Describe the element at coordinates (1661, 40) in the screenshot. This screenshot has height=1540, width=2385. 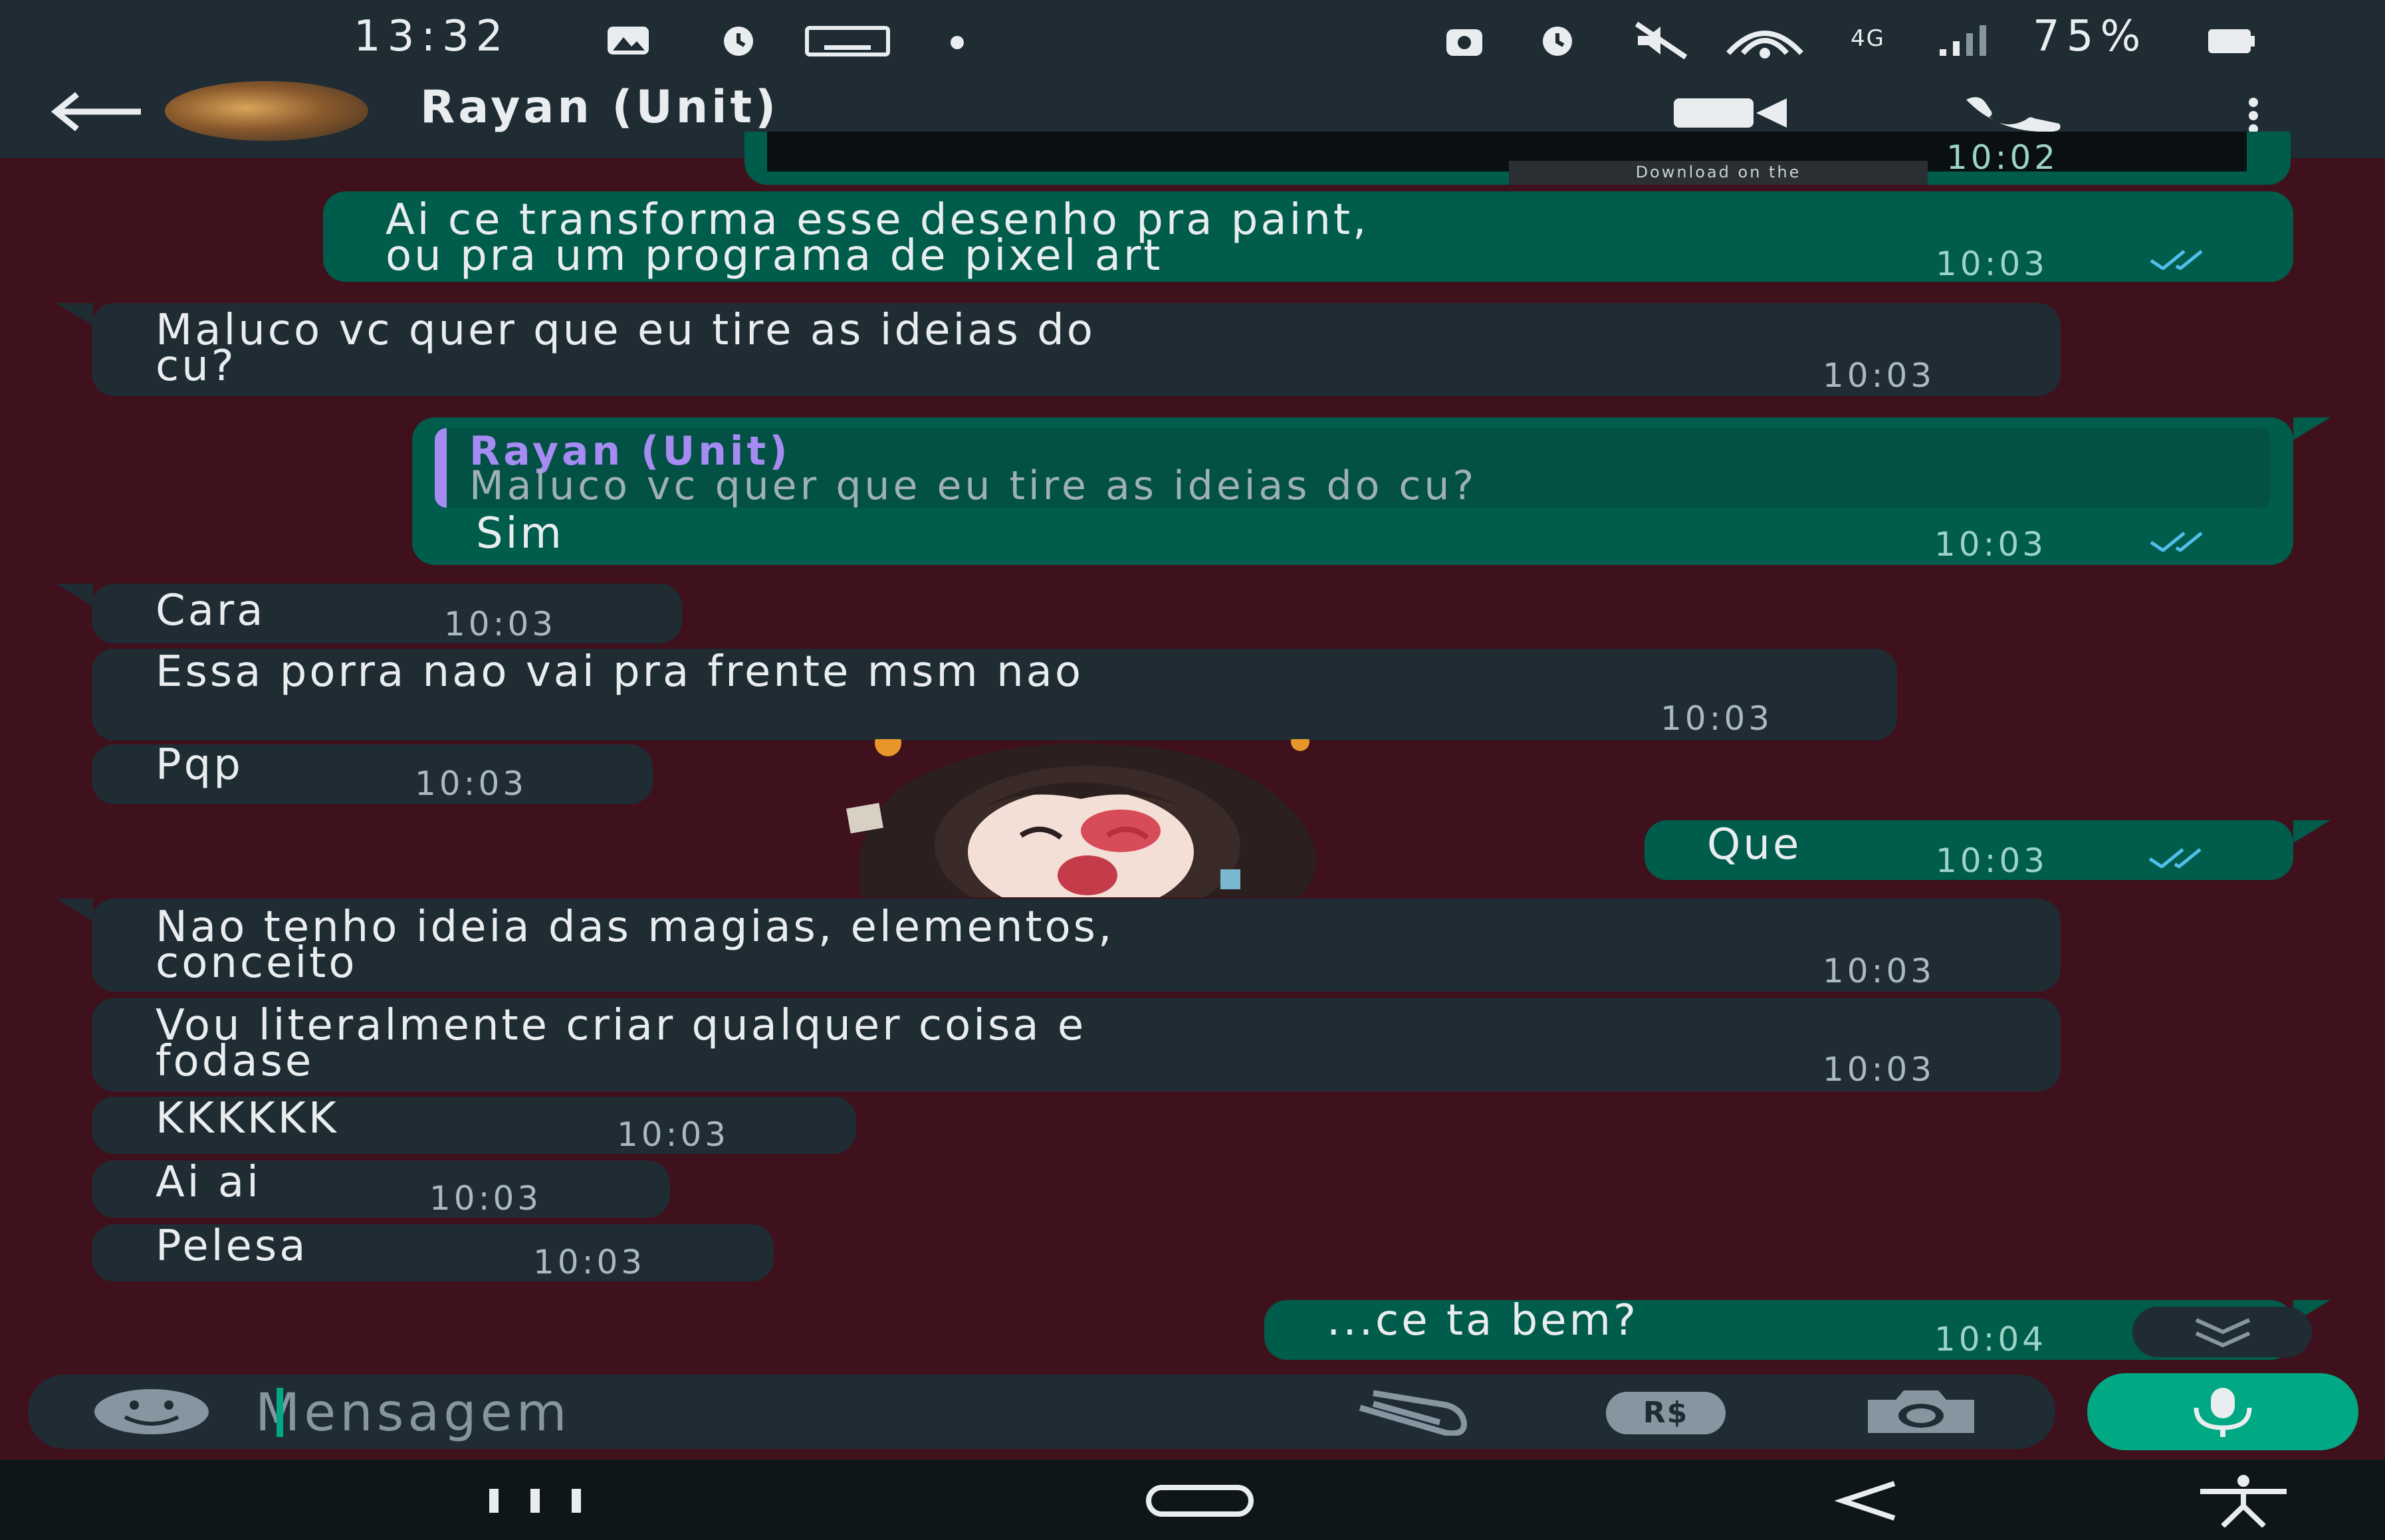
I see `mute-icon` at that location.